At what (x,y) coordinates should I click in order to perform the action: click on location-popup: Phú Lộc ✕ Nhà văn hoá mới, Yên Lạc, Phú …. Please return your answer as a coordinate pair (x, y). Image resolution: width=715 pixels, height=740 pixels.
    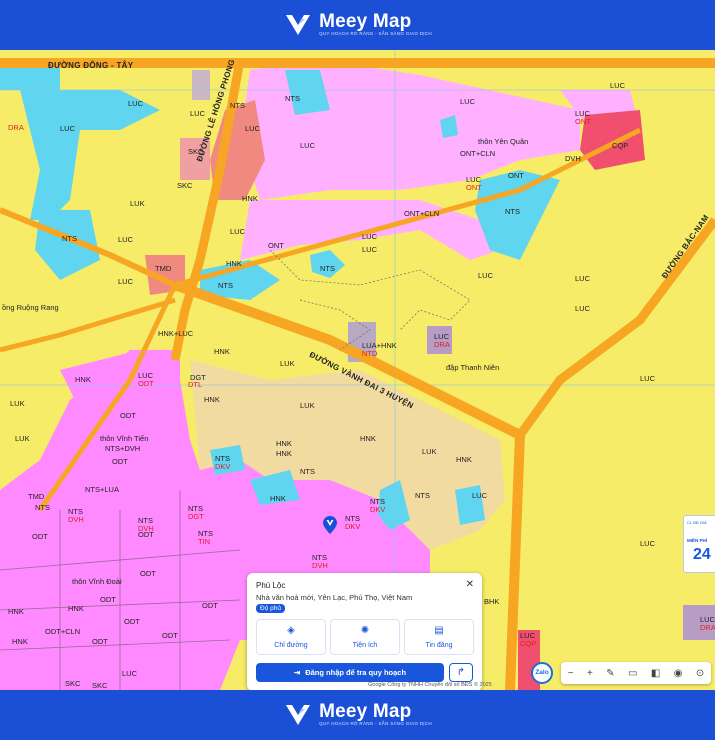
    Looking at the image, I should click on (364, 631).